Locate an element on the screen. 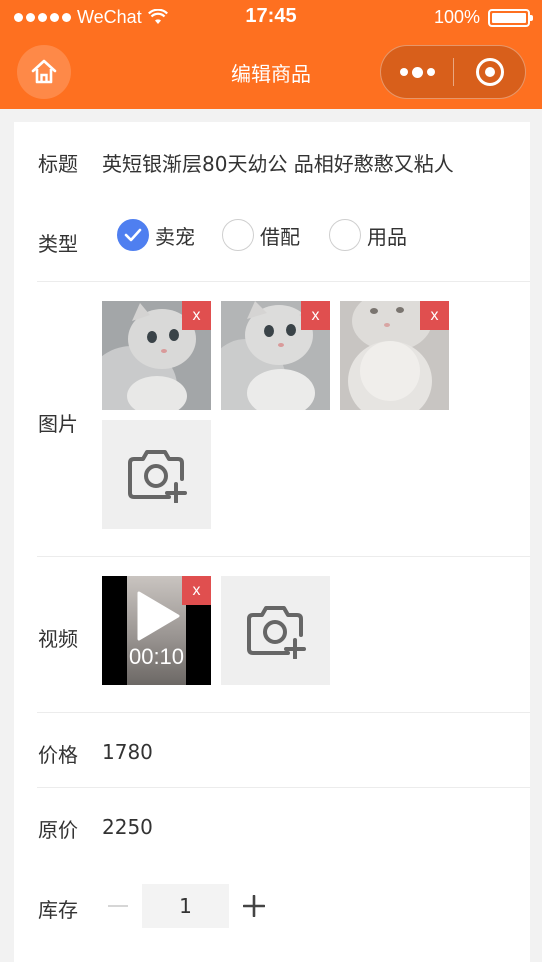 This screenshot has height=962, width=542. video-thumbnail: 00:10 x is located at coordinates (156, 630).